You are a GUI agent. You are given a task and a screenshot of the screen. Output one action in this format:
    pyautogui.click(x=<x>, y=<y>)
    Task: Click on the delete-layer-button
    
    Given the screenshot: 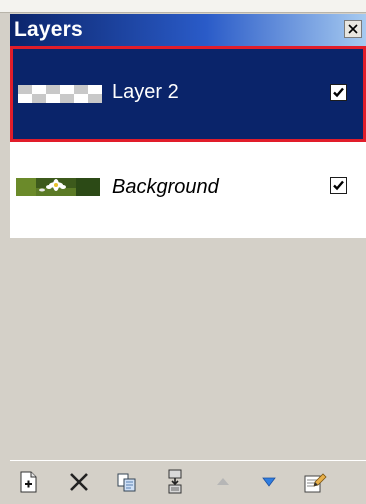 What is the action you would take?
    pyautogui.click(x=79, y=482)
    